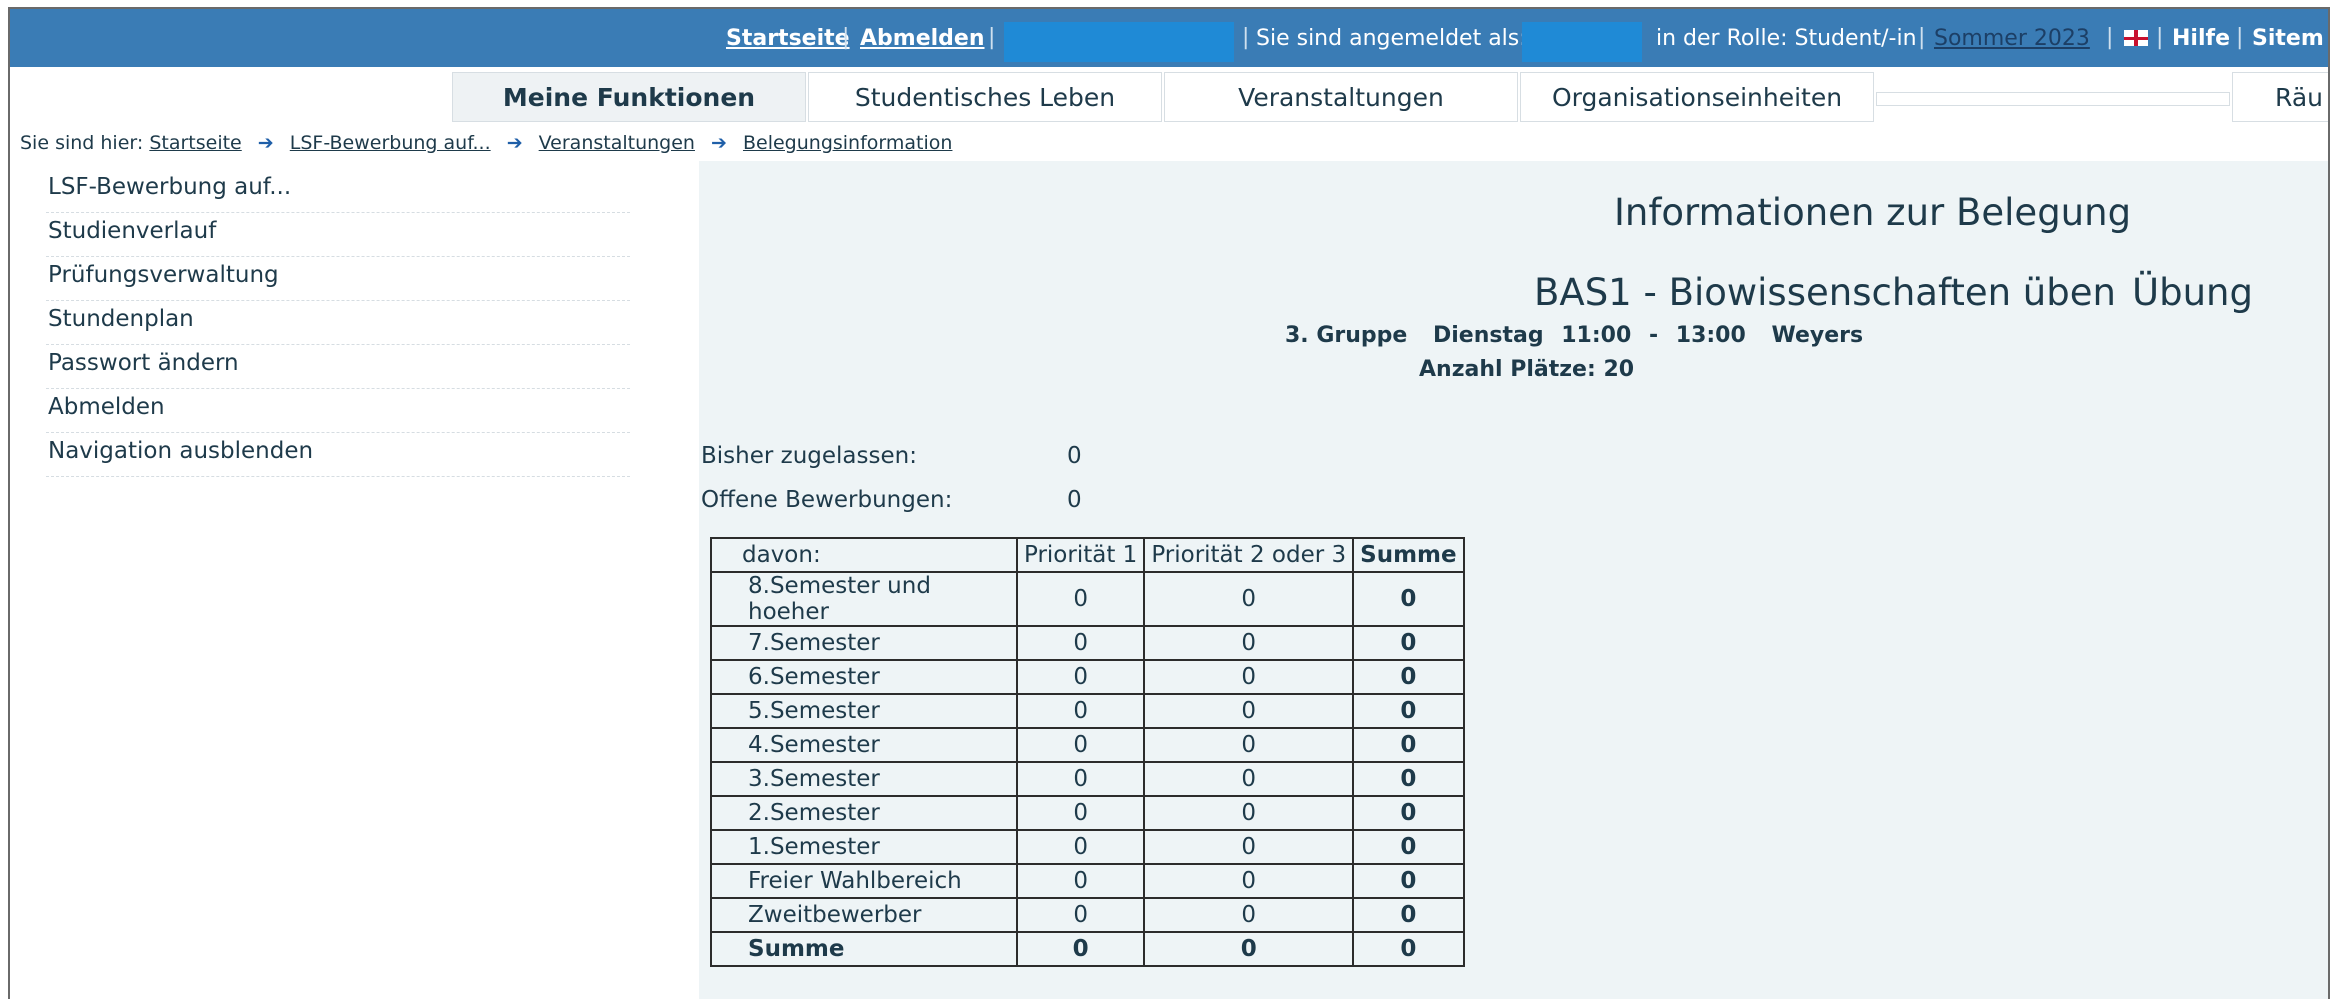 Image resolution: width=2338 pixels, height=999 pixels. Describe the element at coordinates (2012, 38) in the screenshot. I see `semester-link: Sommer 2023` at that location.